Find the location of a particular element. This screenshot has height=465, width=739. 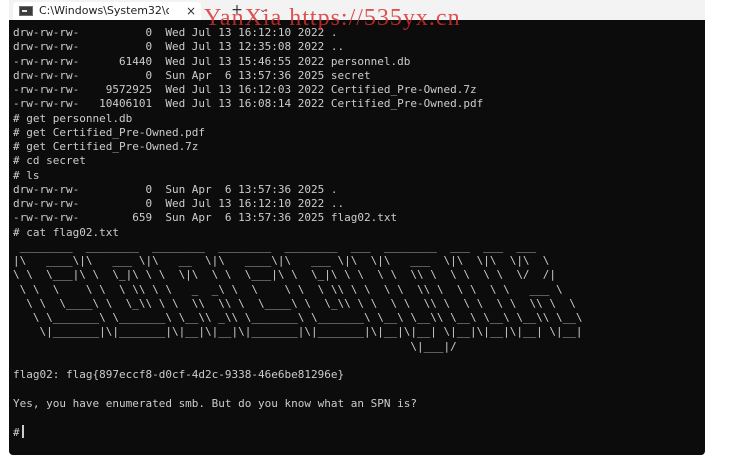

console-line: # get personnel.db is located at coordinates (73, 118).